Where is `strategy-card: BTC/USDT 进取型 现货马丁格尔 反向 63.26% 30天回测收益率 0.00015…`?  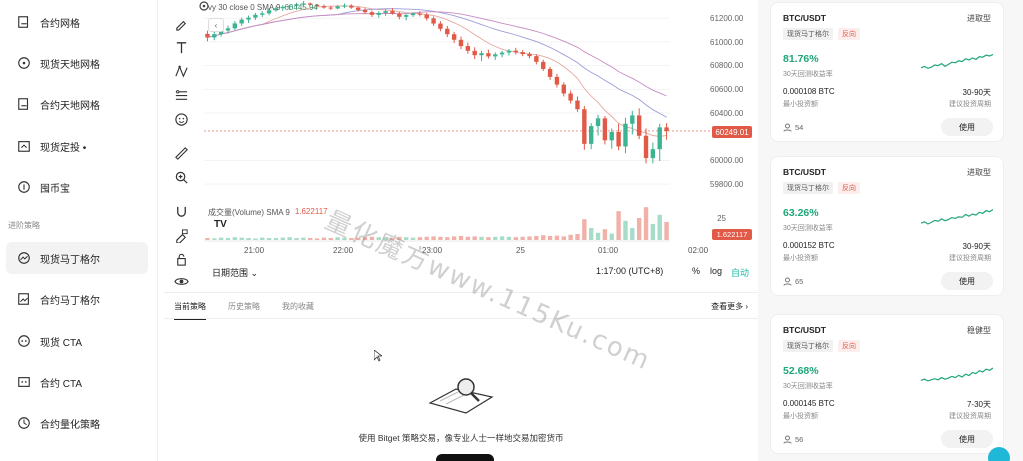
strategy-card: BTC/USDT 进取型 现货马丁格尔 反向 63.26% 30天回测收益率 0.00015… is located at coordinates (887, 226).